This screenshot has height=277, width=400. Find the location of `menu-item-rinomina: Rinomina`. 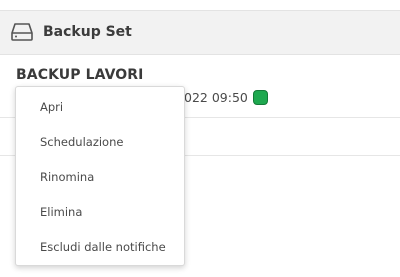

menu-item-rinomina: Rinomina is located at coordinates (100, 177).